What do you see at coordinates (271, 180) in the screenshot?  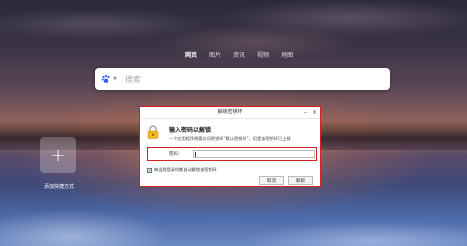 I see `cancel-button: 取消` at bounding box center [271, 180].